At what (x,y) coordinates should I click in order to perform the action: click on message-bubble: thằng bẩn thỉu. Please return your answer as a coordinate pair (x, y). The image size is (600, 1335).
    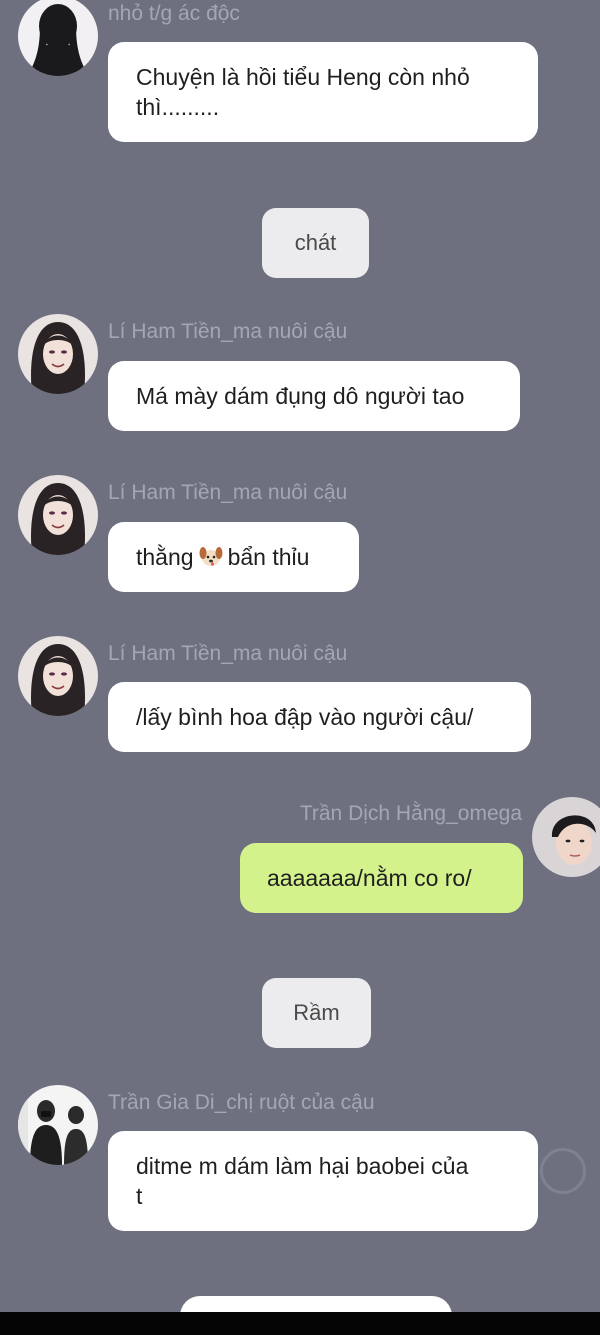
    Looking at the image, I should click on (233, 557).